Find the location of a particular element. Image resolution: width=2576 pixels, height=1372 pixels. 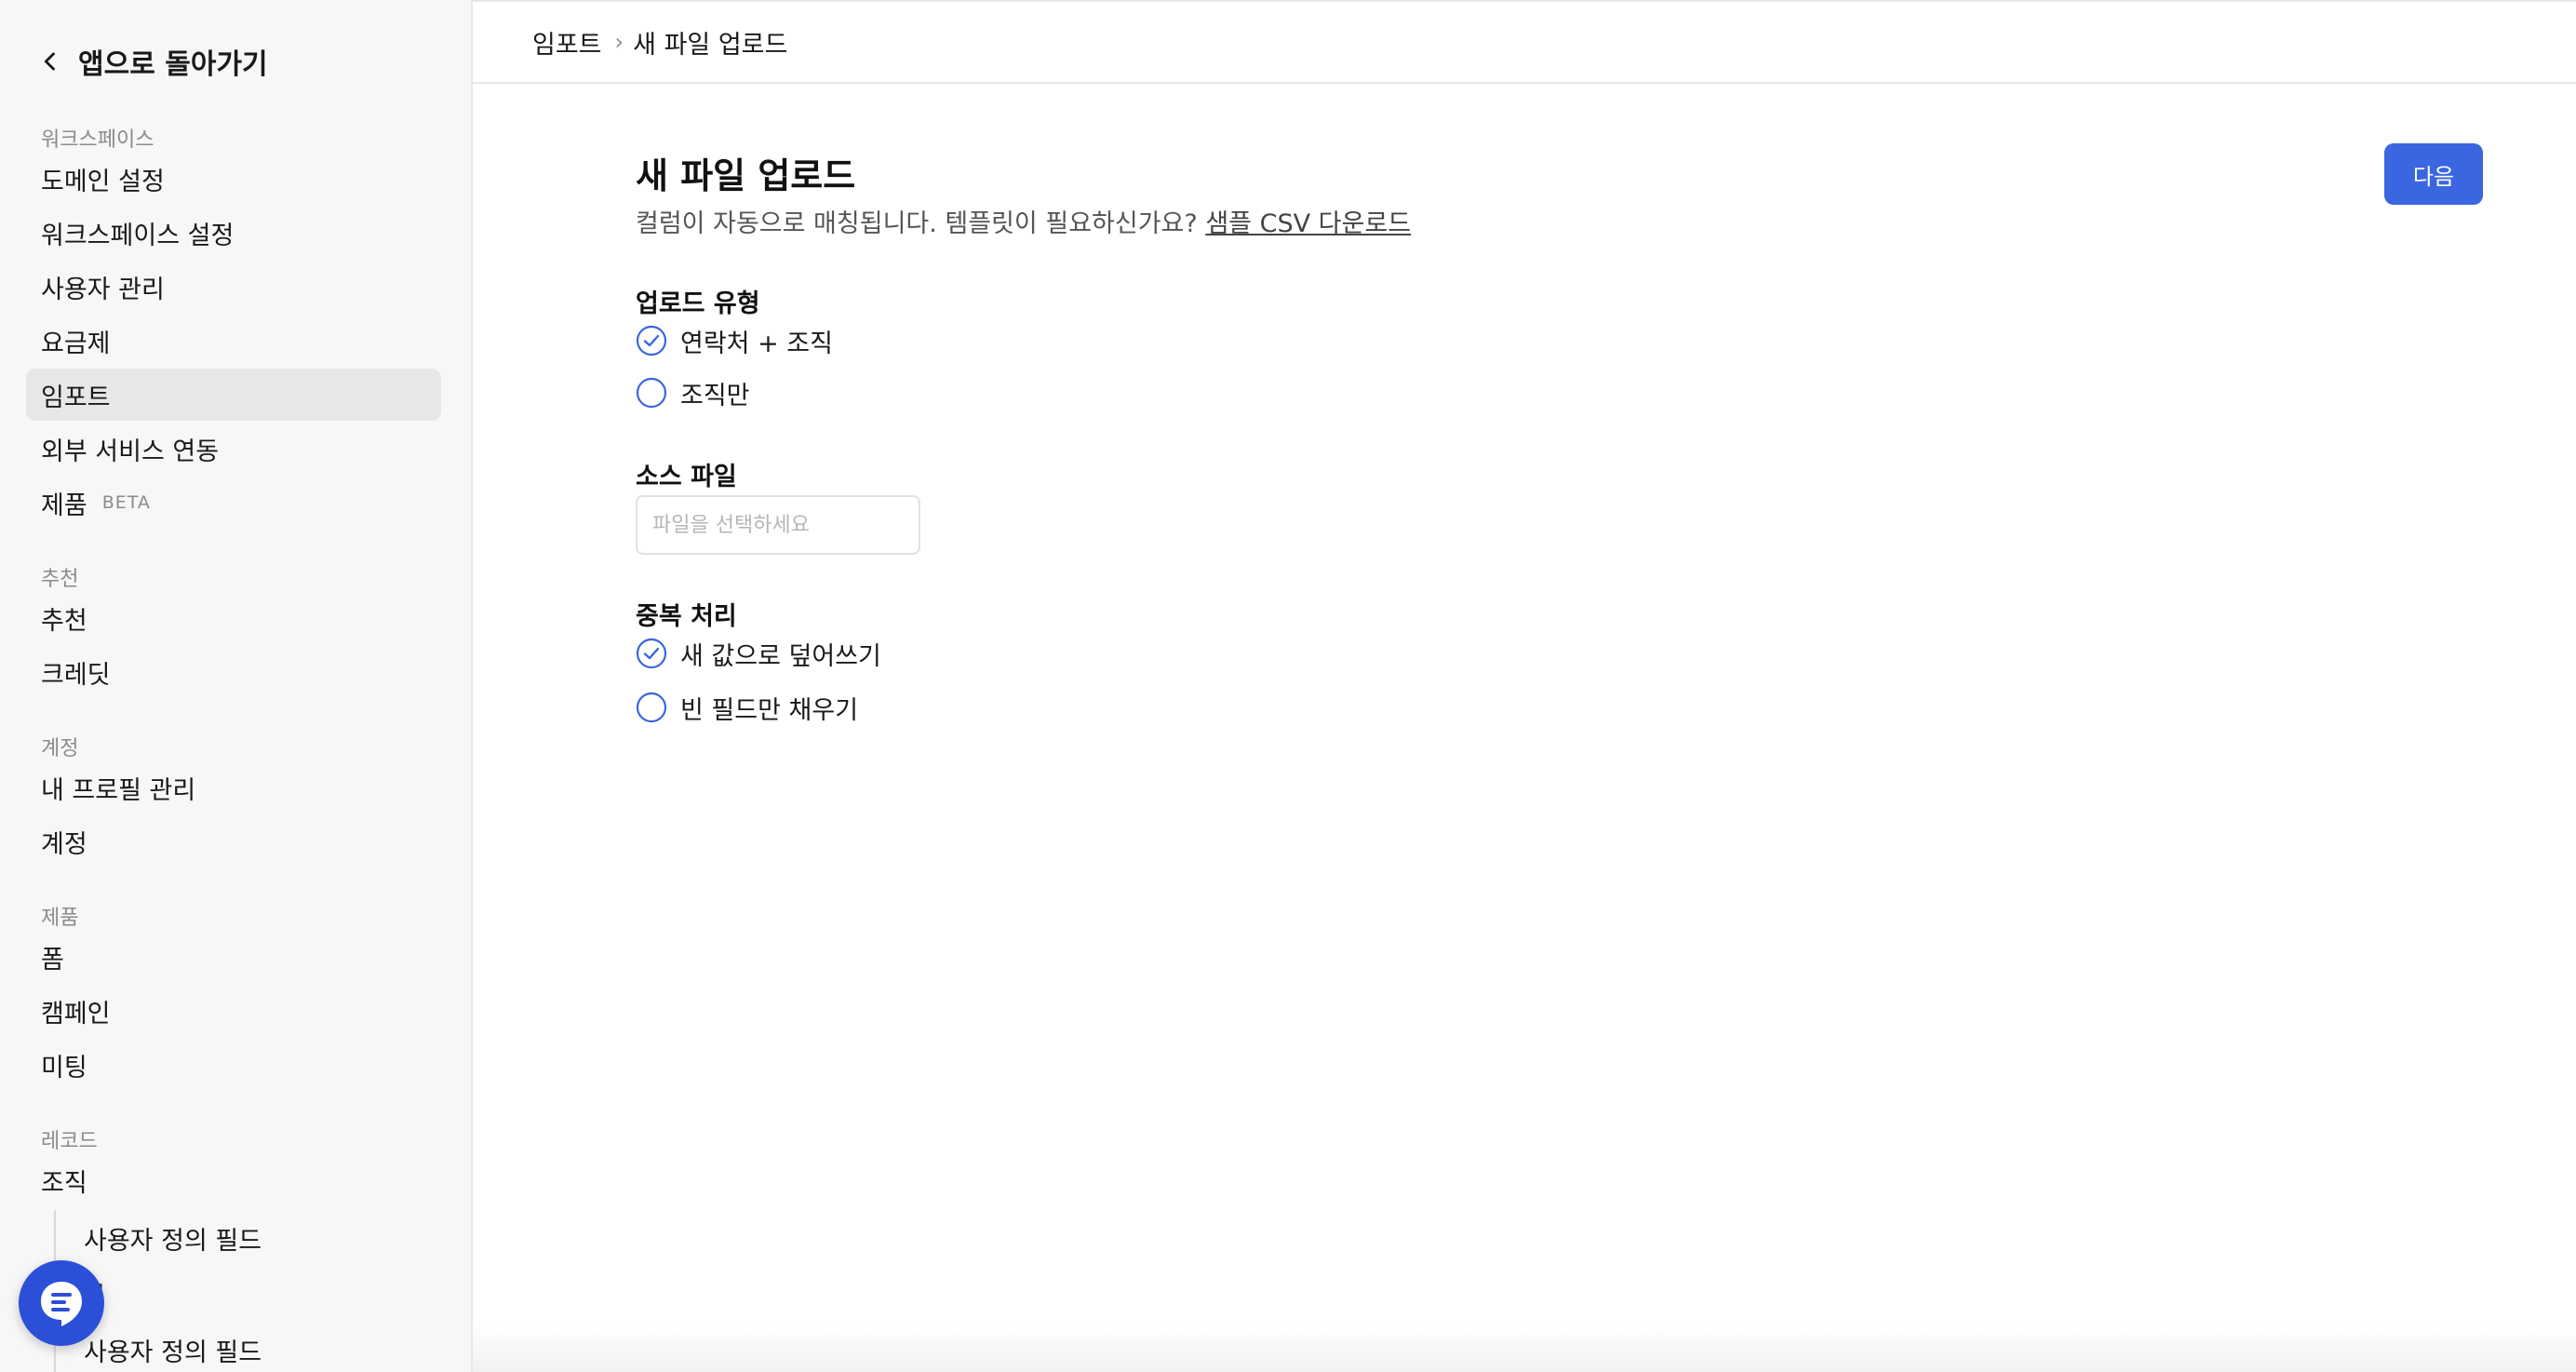

radio-contacts-and-orgs: 연락처 + 조직 is located at coordinates (734, 340).